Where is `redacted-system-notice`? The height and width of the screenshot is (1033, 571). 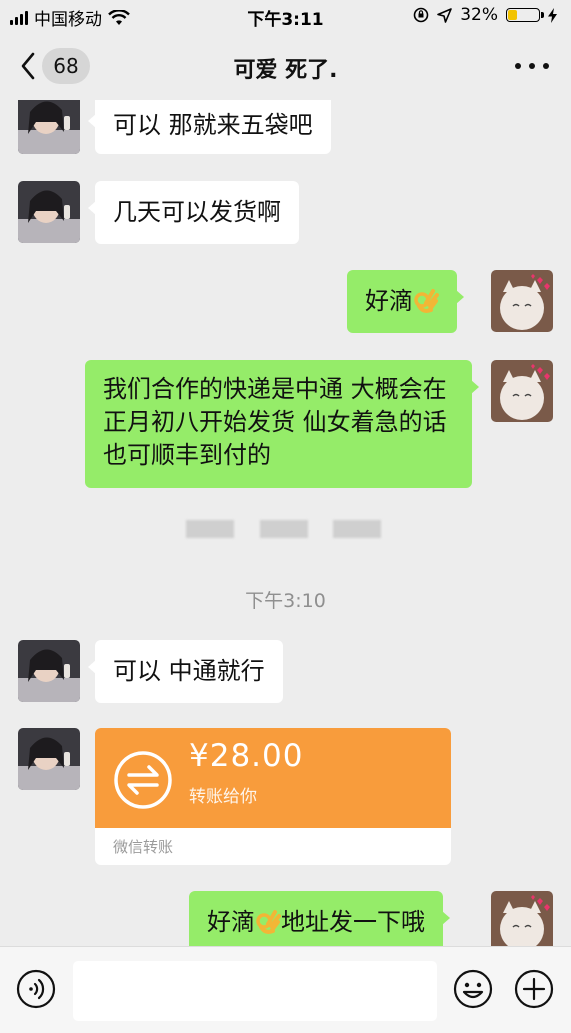 redacted-system-notice is located at coordinates (286, 530).